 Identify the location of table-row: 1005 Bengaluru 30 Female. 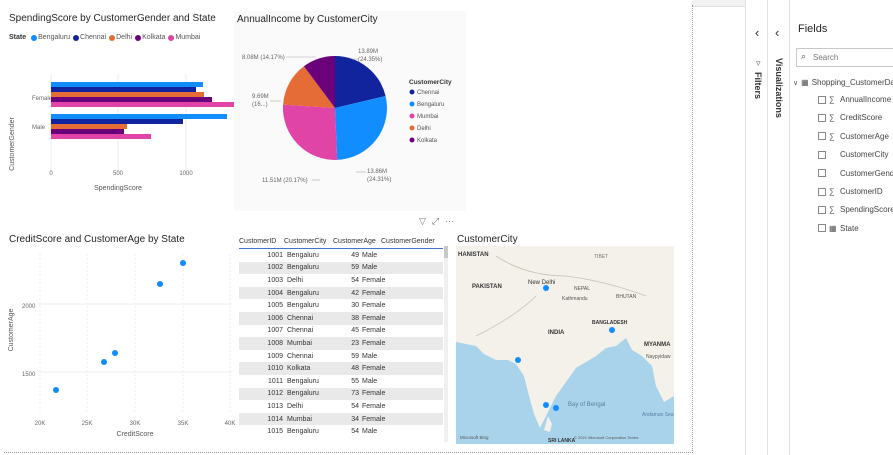
(341, 305).